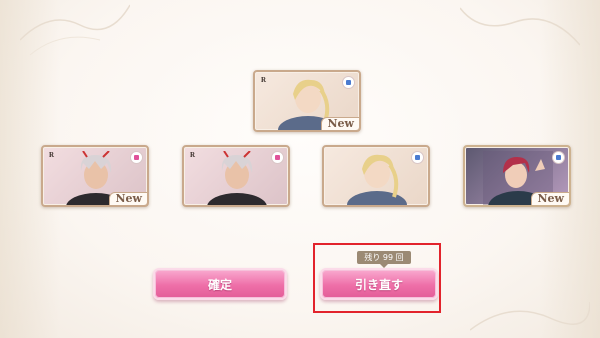  Describe the element at coordinates (95, 176) in the screenshot. I see `gacha-card-2: R New` at that location.